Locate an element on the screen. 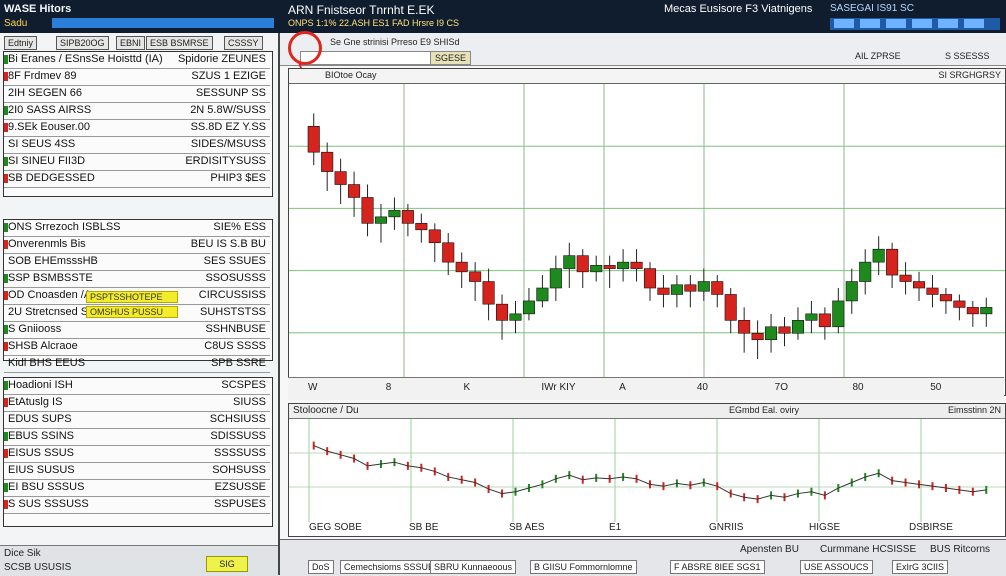 The image size is (1006, 576). symbol-name: SB DEDGESSED is located at coordinates (51, 178).